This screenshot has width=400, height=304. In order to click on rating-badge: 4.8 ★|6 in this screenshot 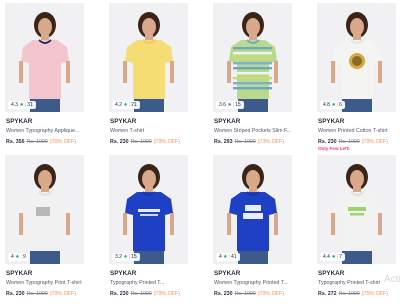, I will do `click(332, 105)`.